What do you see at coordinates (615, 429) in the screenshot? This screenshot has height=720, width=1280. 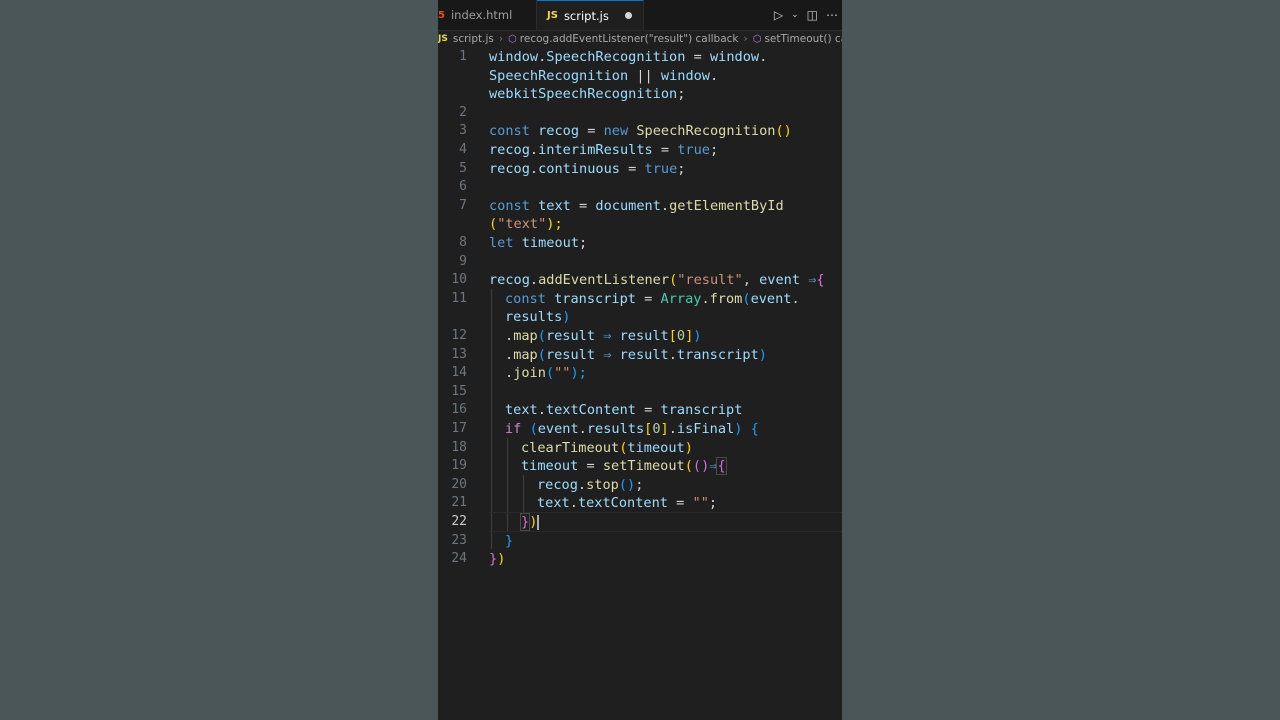 I see `token: results` at bounding box center [615, 429].